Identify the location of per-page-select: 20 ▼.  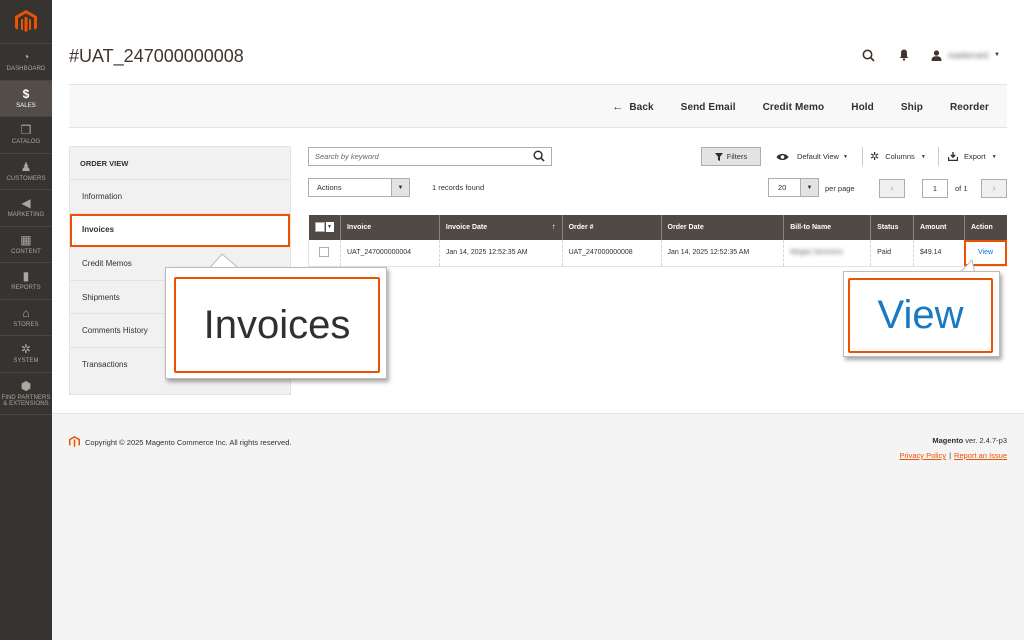
(793, 187).